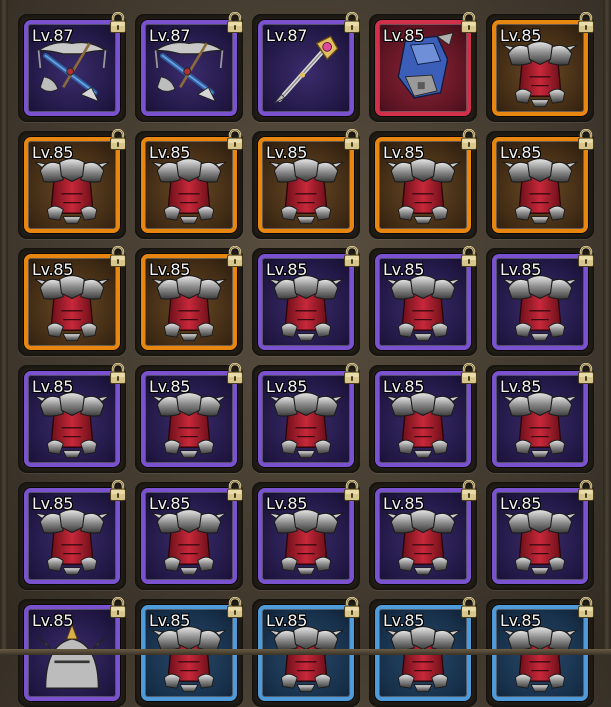 This screenshot has height=707, width=611. What do you see at coordinates (607, 327) in the screenshot?
I see `frame-right-border` at bounding box center [607, 327].